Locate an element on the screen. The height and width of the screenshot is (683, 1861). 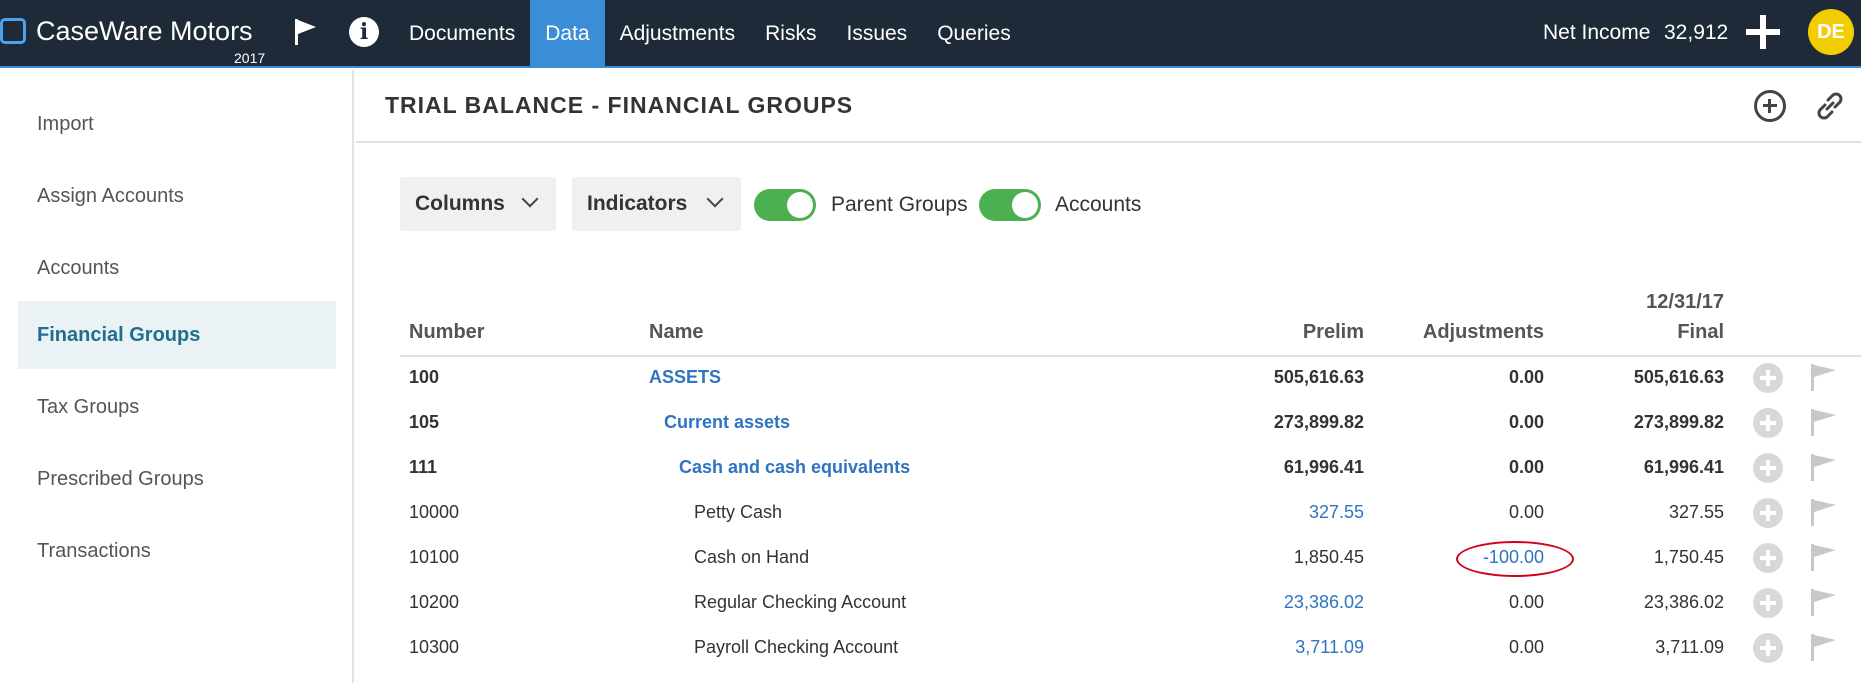
nav-data: Data is located at coordinates (567, 34).